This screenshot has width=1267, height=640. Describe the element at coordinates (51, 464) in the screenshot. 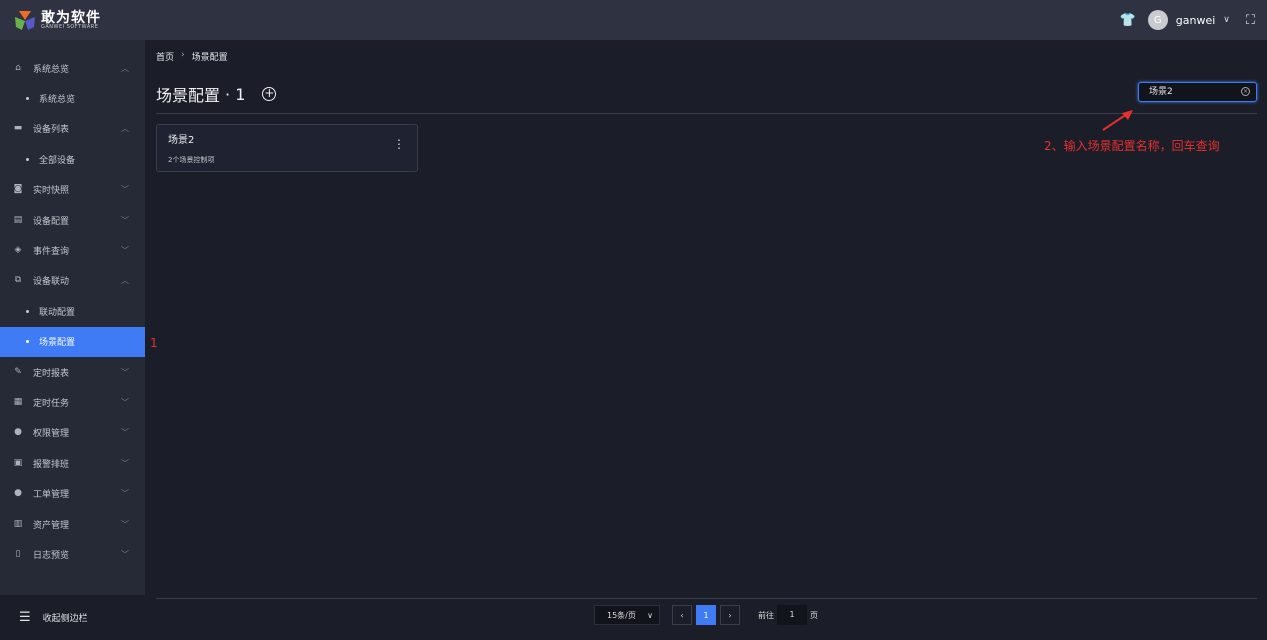

I see `sidebar-item-label: 报警排班` at that location.